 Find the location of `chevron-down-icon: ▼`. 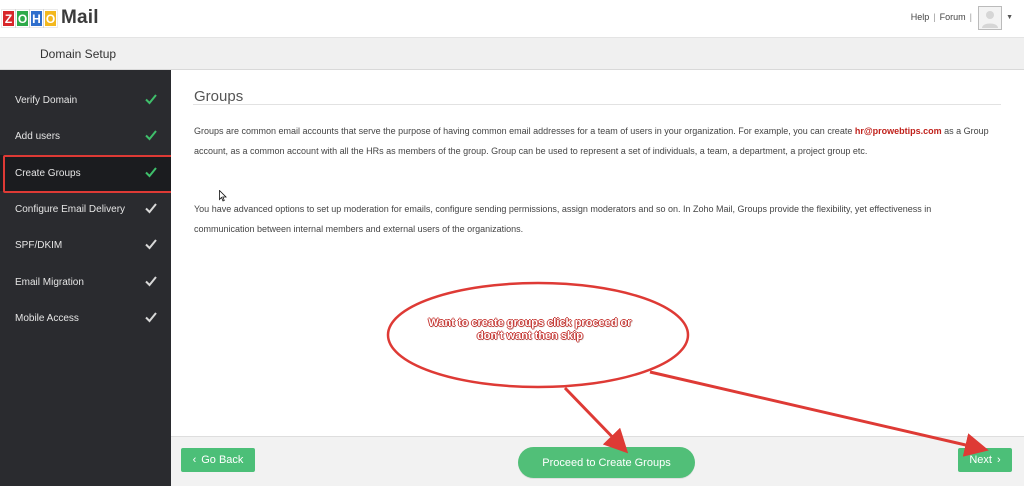

chevron-down-icon: ▼ is located at coordinates (1009, 17).